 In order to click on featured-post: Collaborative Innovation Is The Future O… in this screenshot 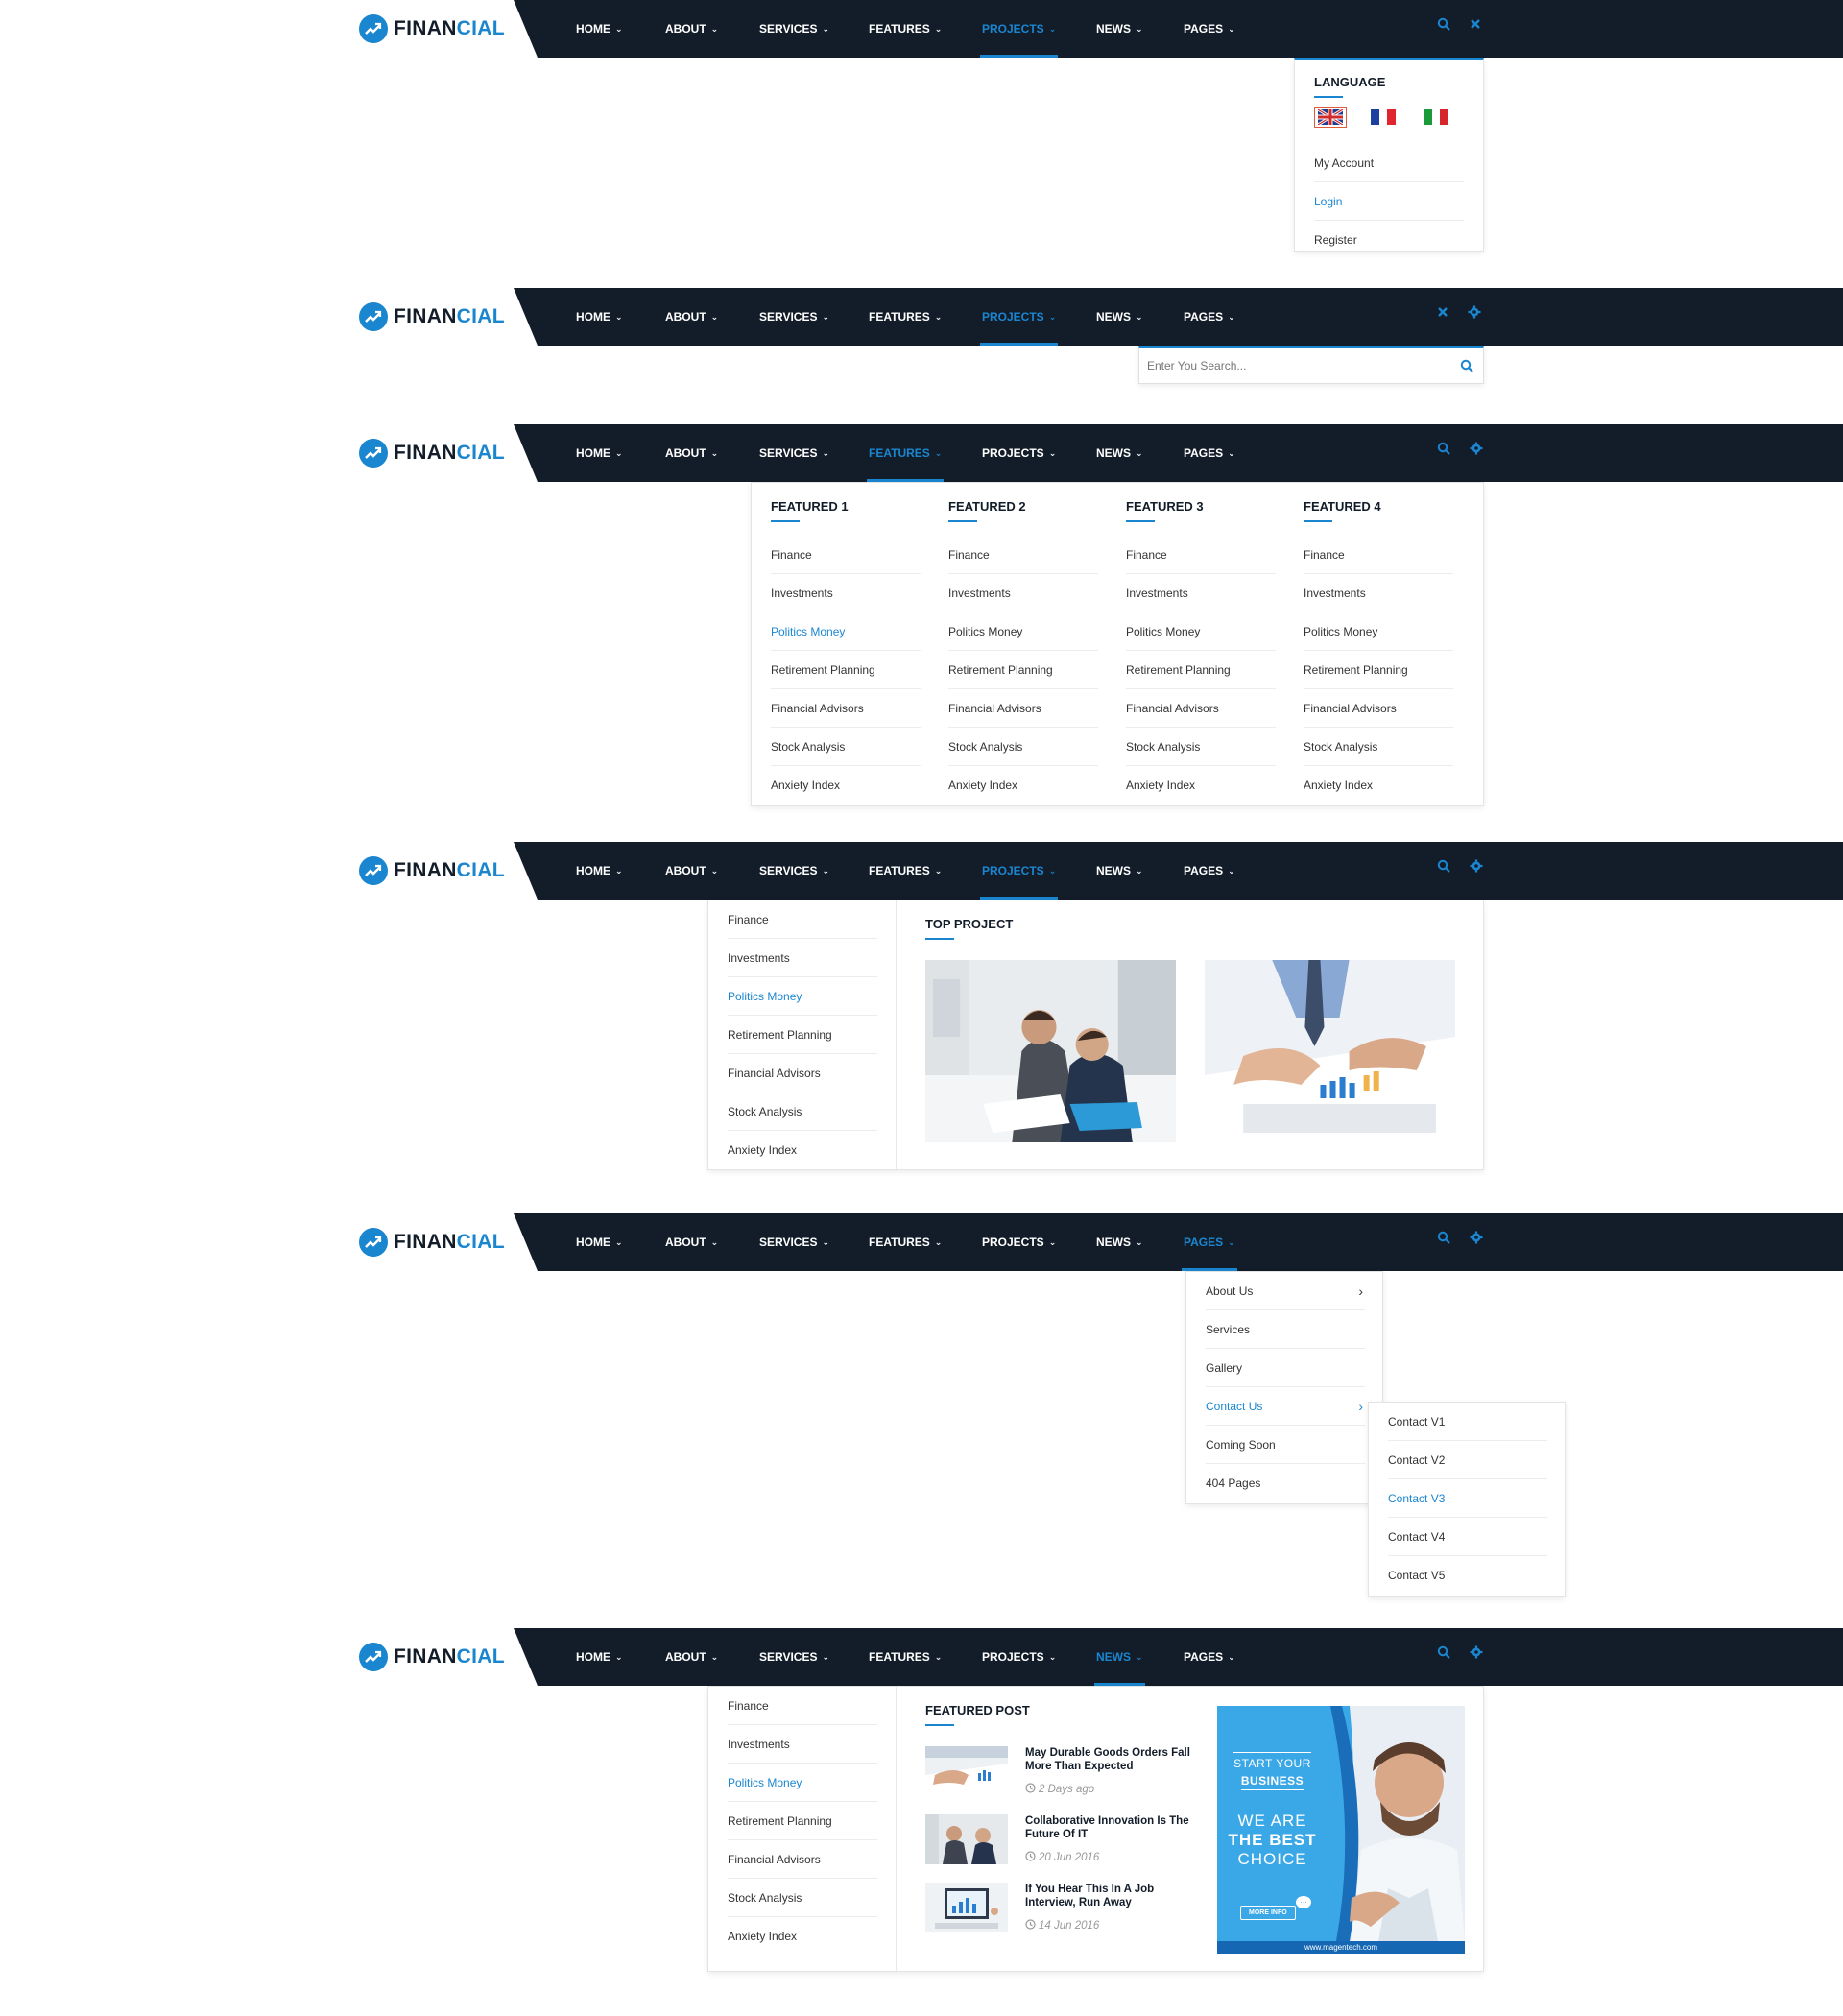, I will do `click(1059, 1843)`.